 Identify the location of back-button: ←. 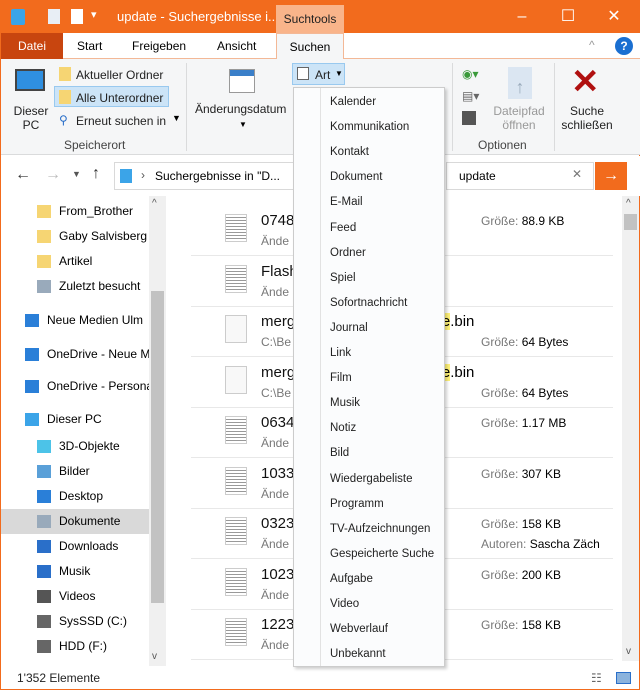
(23, 175).